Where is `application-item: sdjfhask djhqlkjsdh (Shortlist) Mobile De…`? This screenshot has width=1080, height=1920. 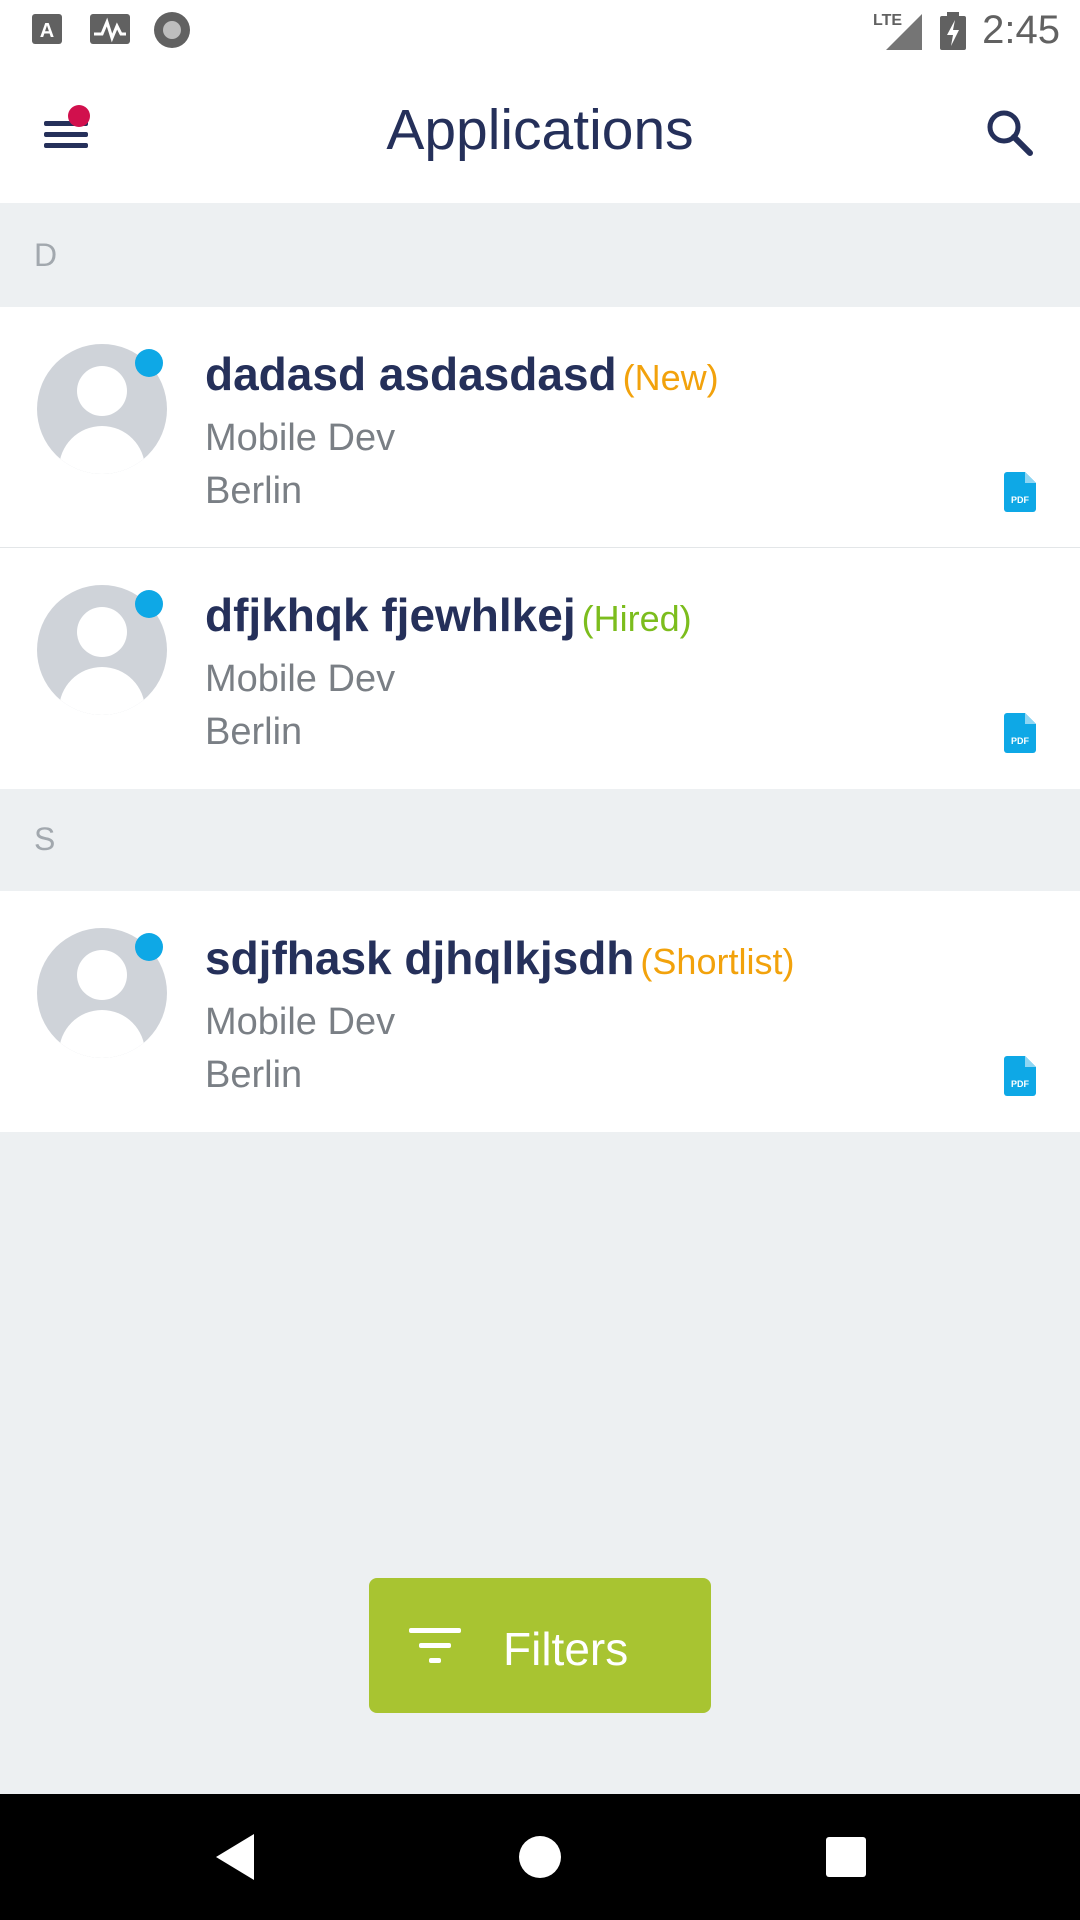
application-item: sdjfhask djhqlkjsdh (Shortlist) Mobile De… is located at coordinates (540, 1011).